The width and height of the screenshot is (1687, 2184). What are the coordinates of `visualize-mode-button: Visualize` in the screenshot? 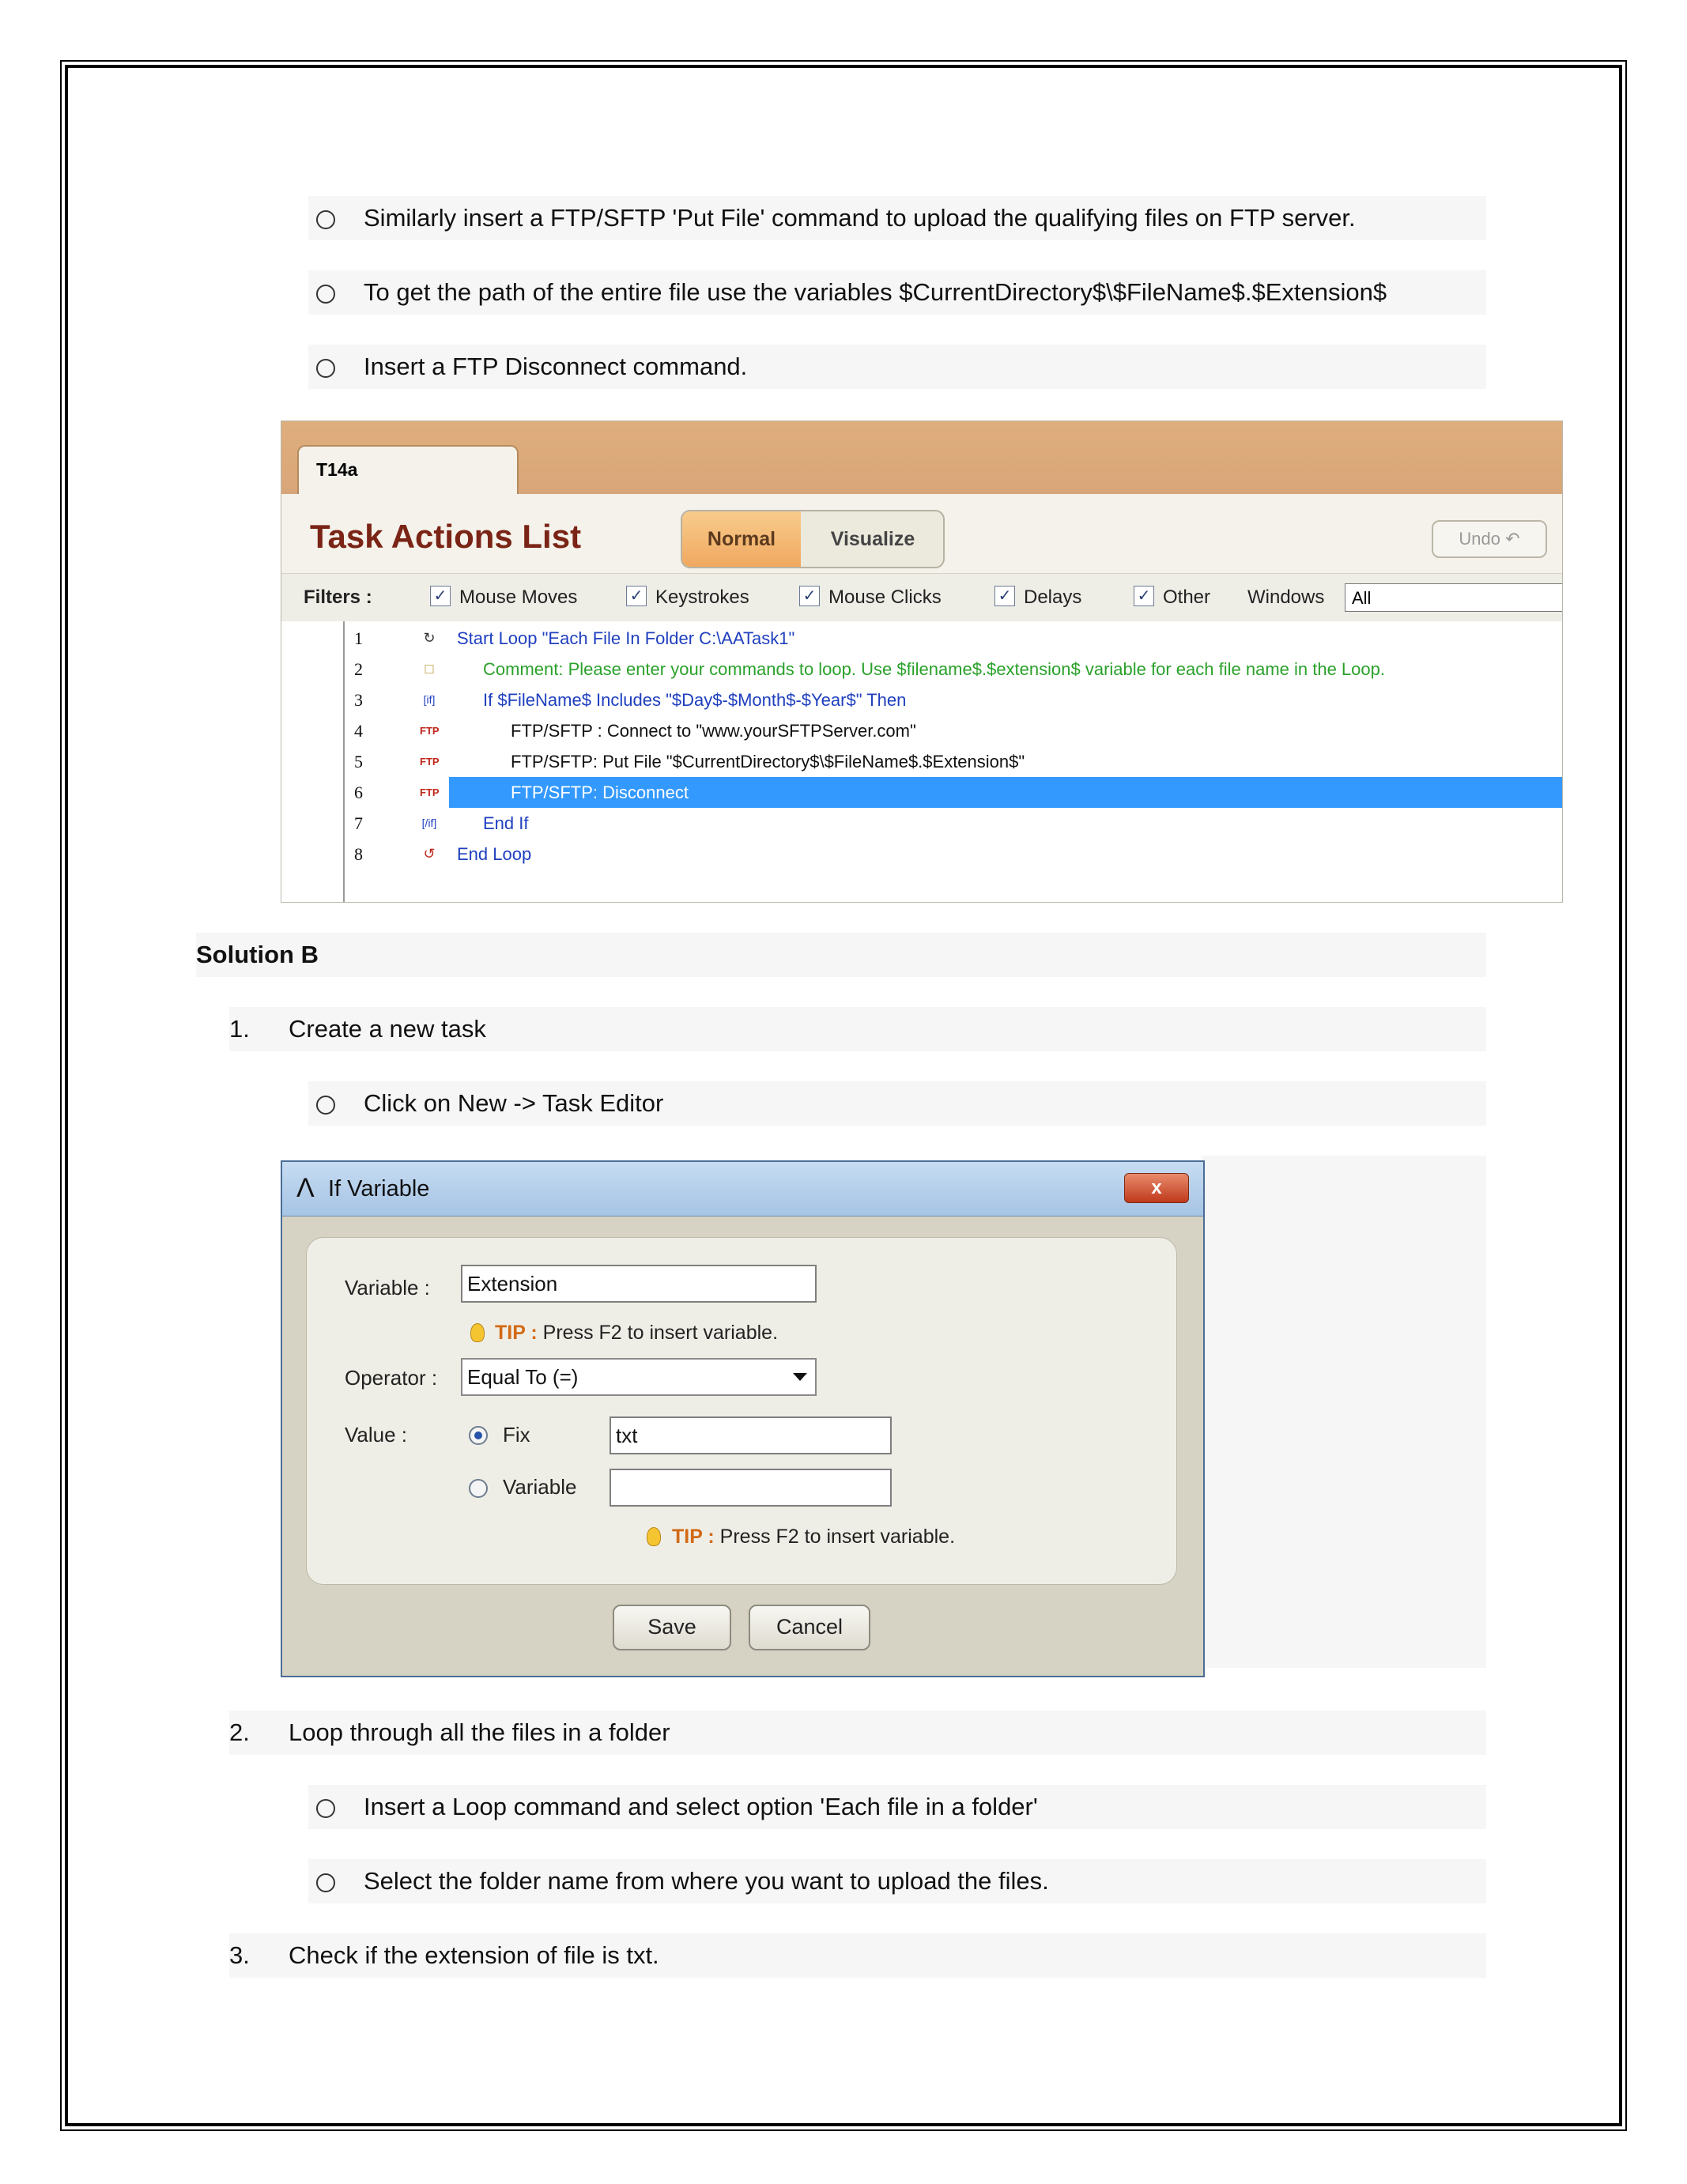 It's located at (872, 539).